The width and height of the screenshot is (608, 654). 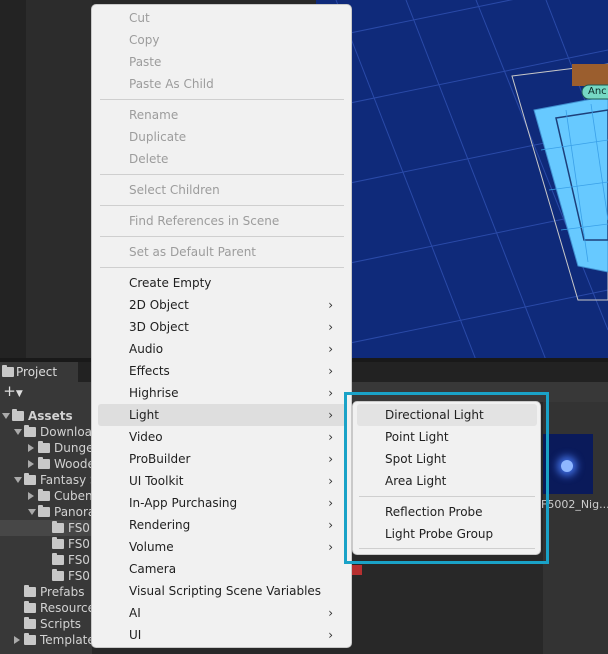 What do you see at coordinates (447, 459) in the screenshot?
I see `submenu-item-spot-light: Spot Light` at bounding box center [447, 459].